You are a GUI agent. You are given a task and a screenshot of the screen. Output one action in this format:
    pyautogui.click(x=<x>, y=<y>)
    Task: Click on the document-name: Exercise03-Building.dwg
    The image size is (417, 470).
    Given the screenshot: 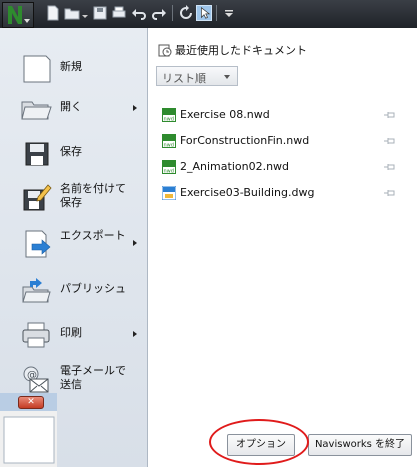 What is the action you would take?
    pyautogui.click(x=247, y=192)
    